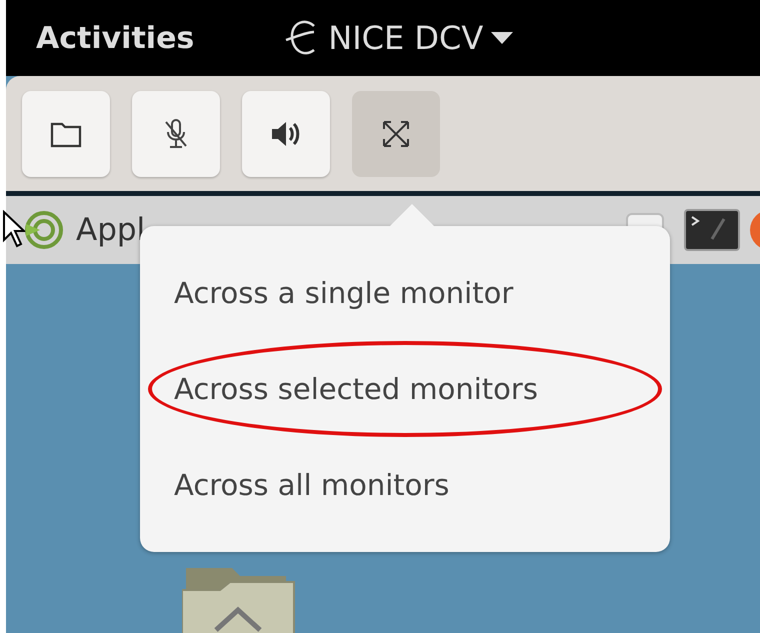 This screenshot has width=760, height=633. Describe the element at coordinates (502, 38) in the screenshot. I see `caret-icon` at that location.